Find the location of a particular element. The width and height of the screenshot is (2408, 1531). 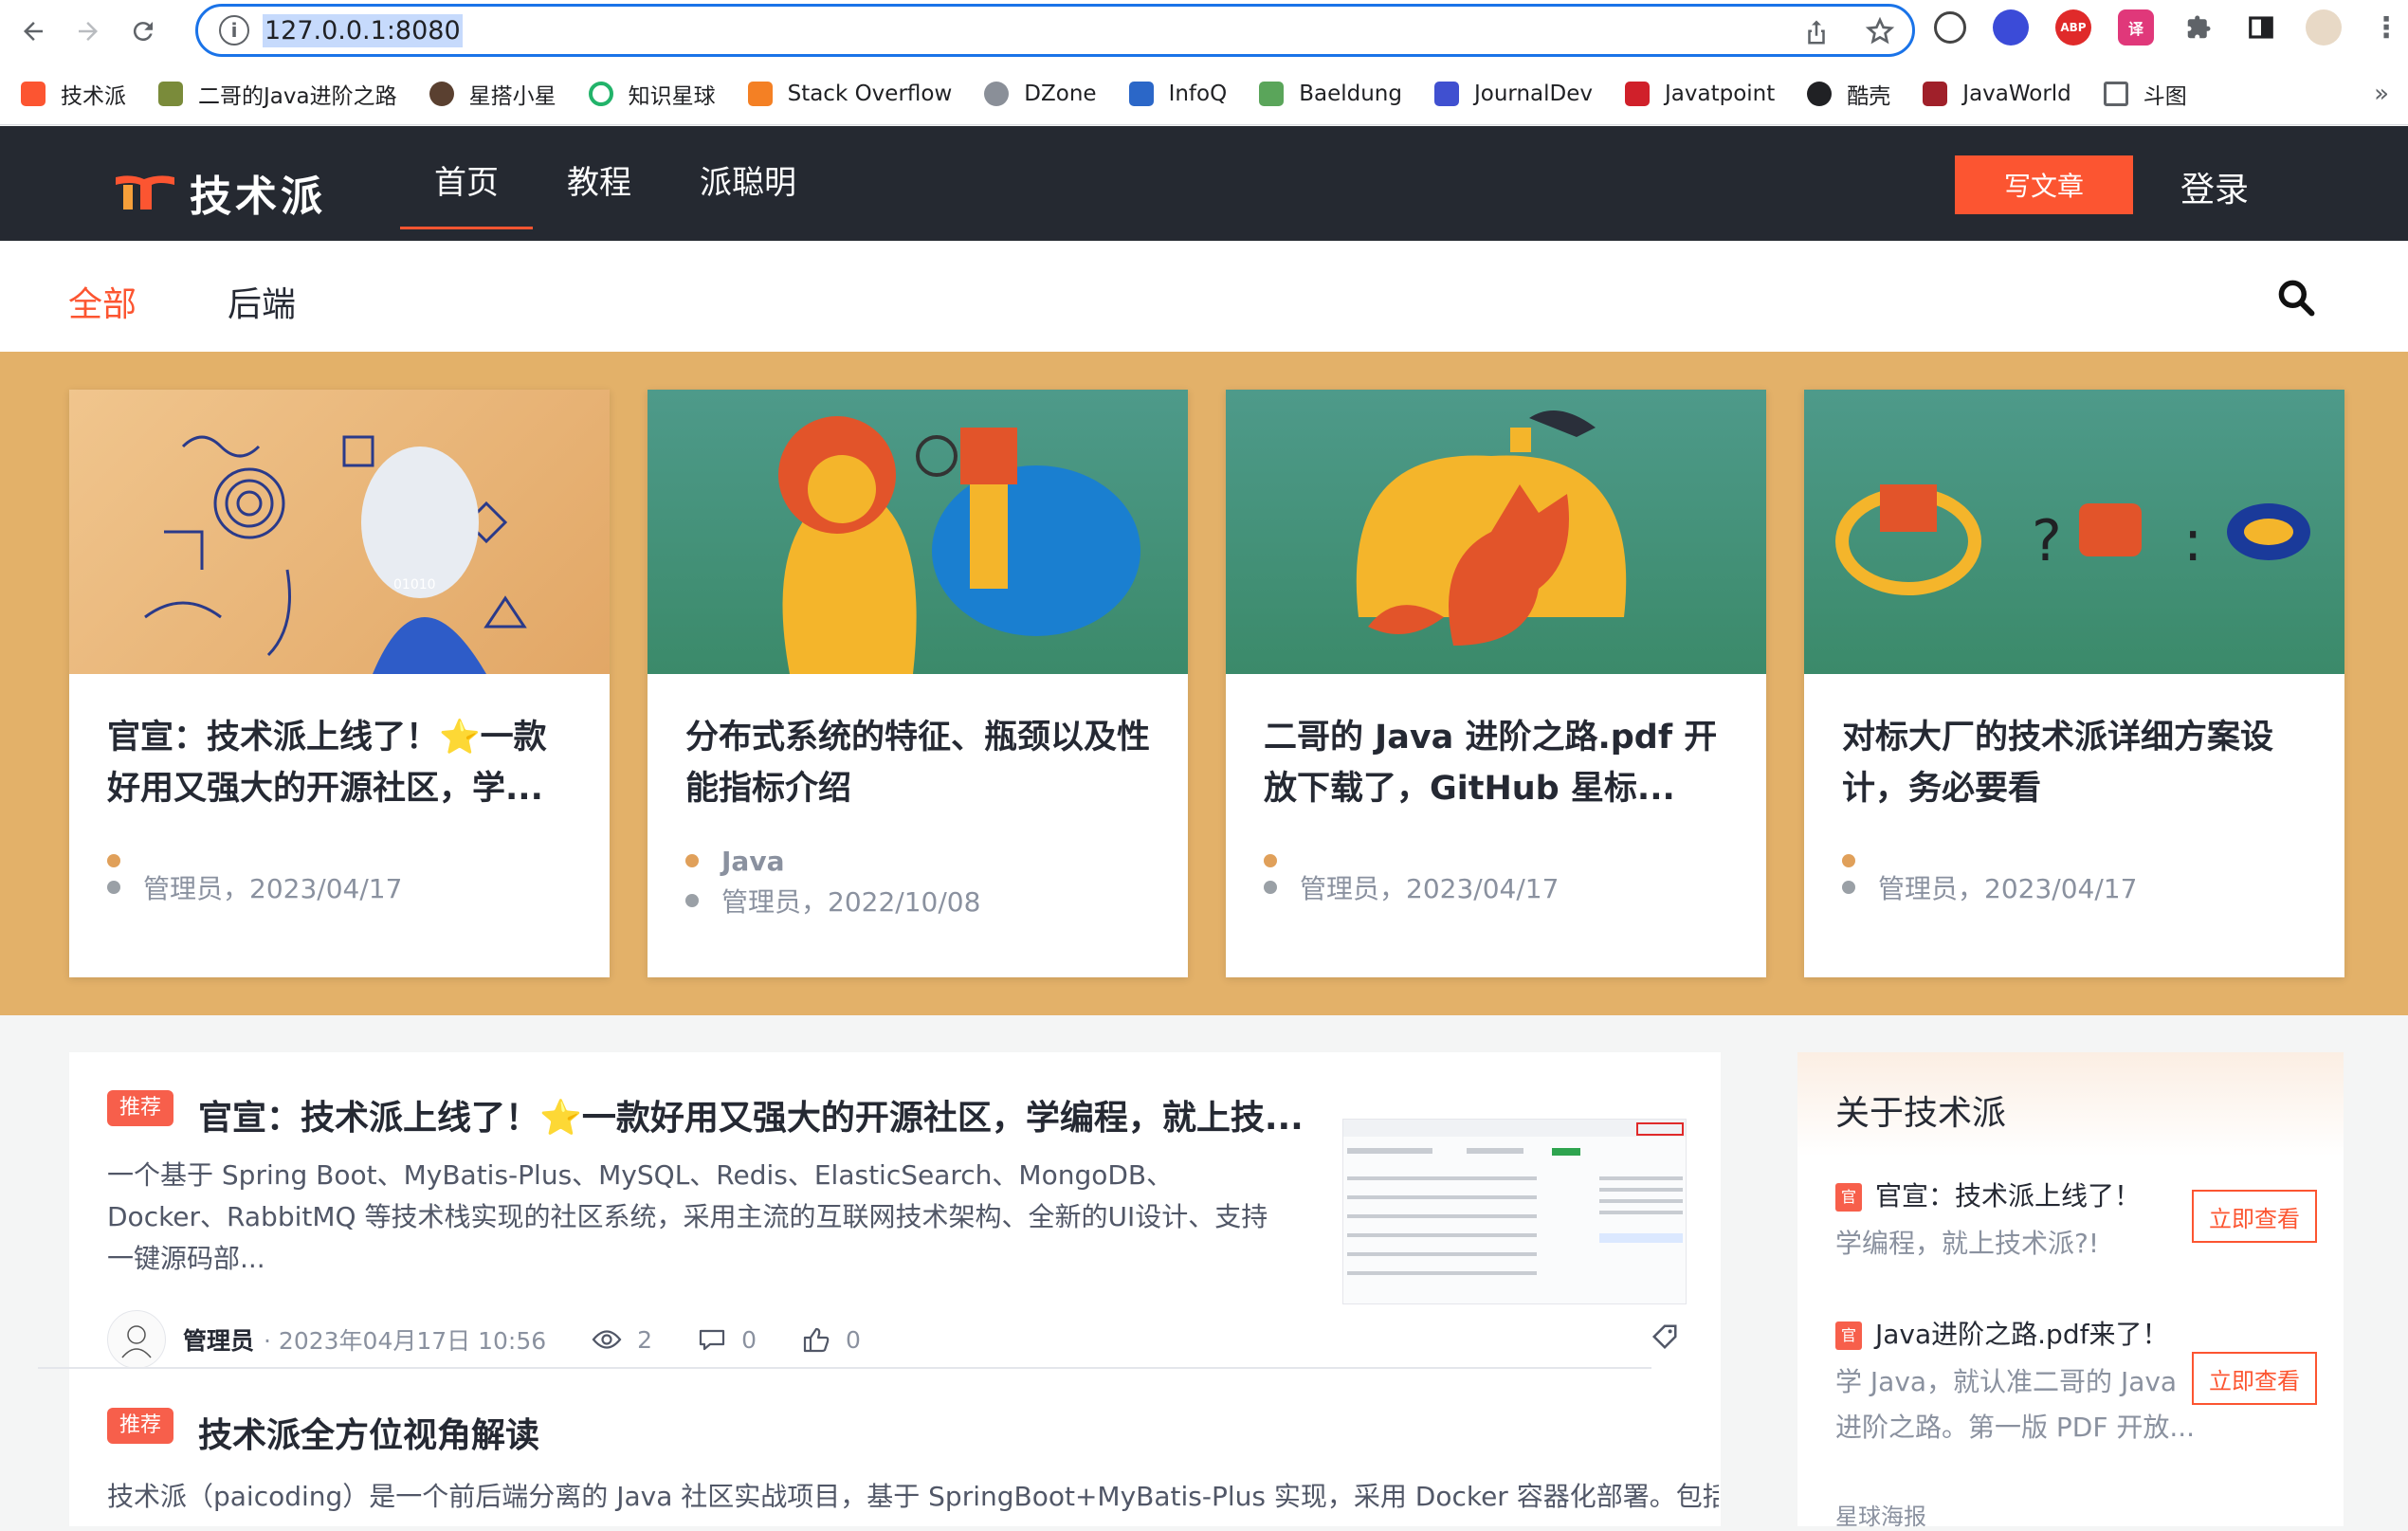

author-avatar is located at coordinates (136, 1339).